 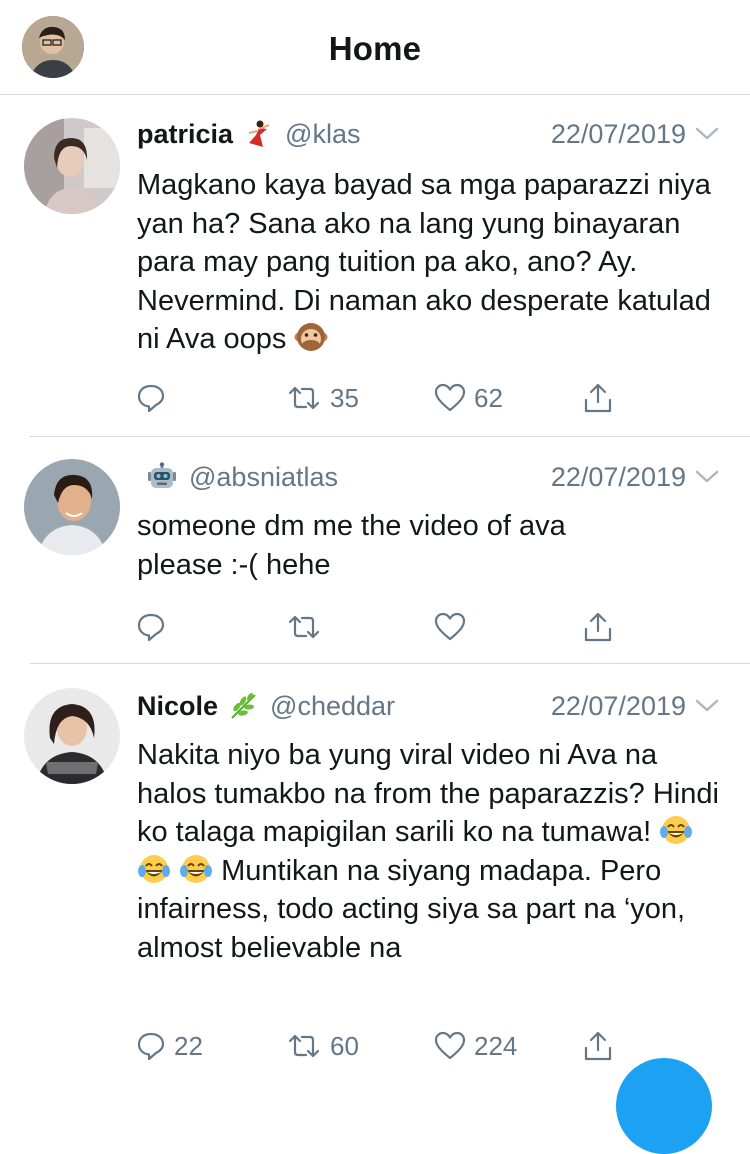 What do you see at coordinates (488, 397) in the screenshot?
I see `like-count: 62` at bounding box center [488, 397].